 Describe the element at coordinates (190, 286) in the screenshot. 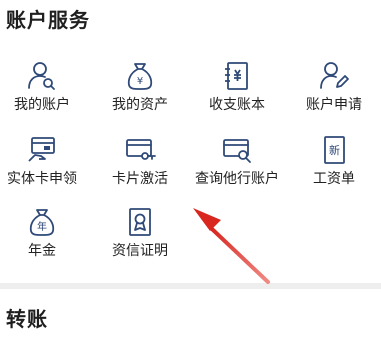

I see `section-divider` at that location.